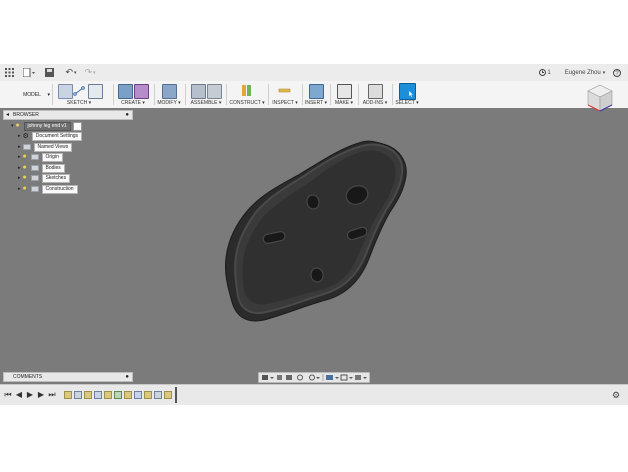  Describe the element at coordinates (41, 168) in the screenshot. I see `tree-item-bodies: ▸ ● Bodies` at that location.